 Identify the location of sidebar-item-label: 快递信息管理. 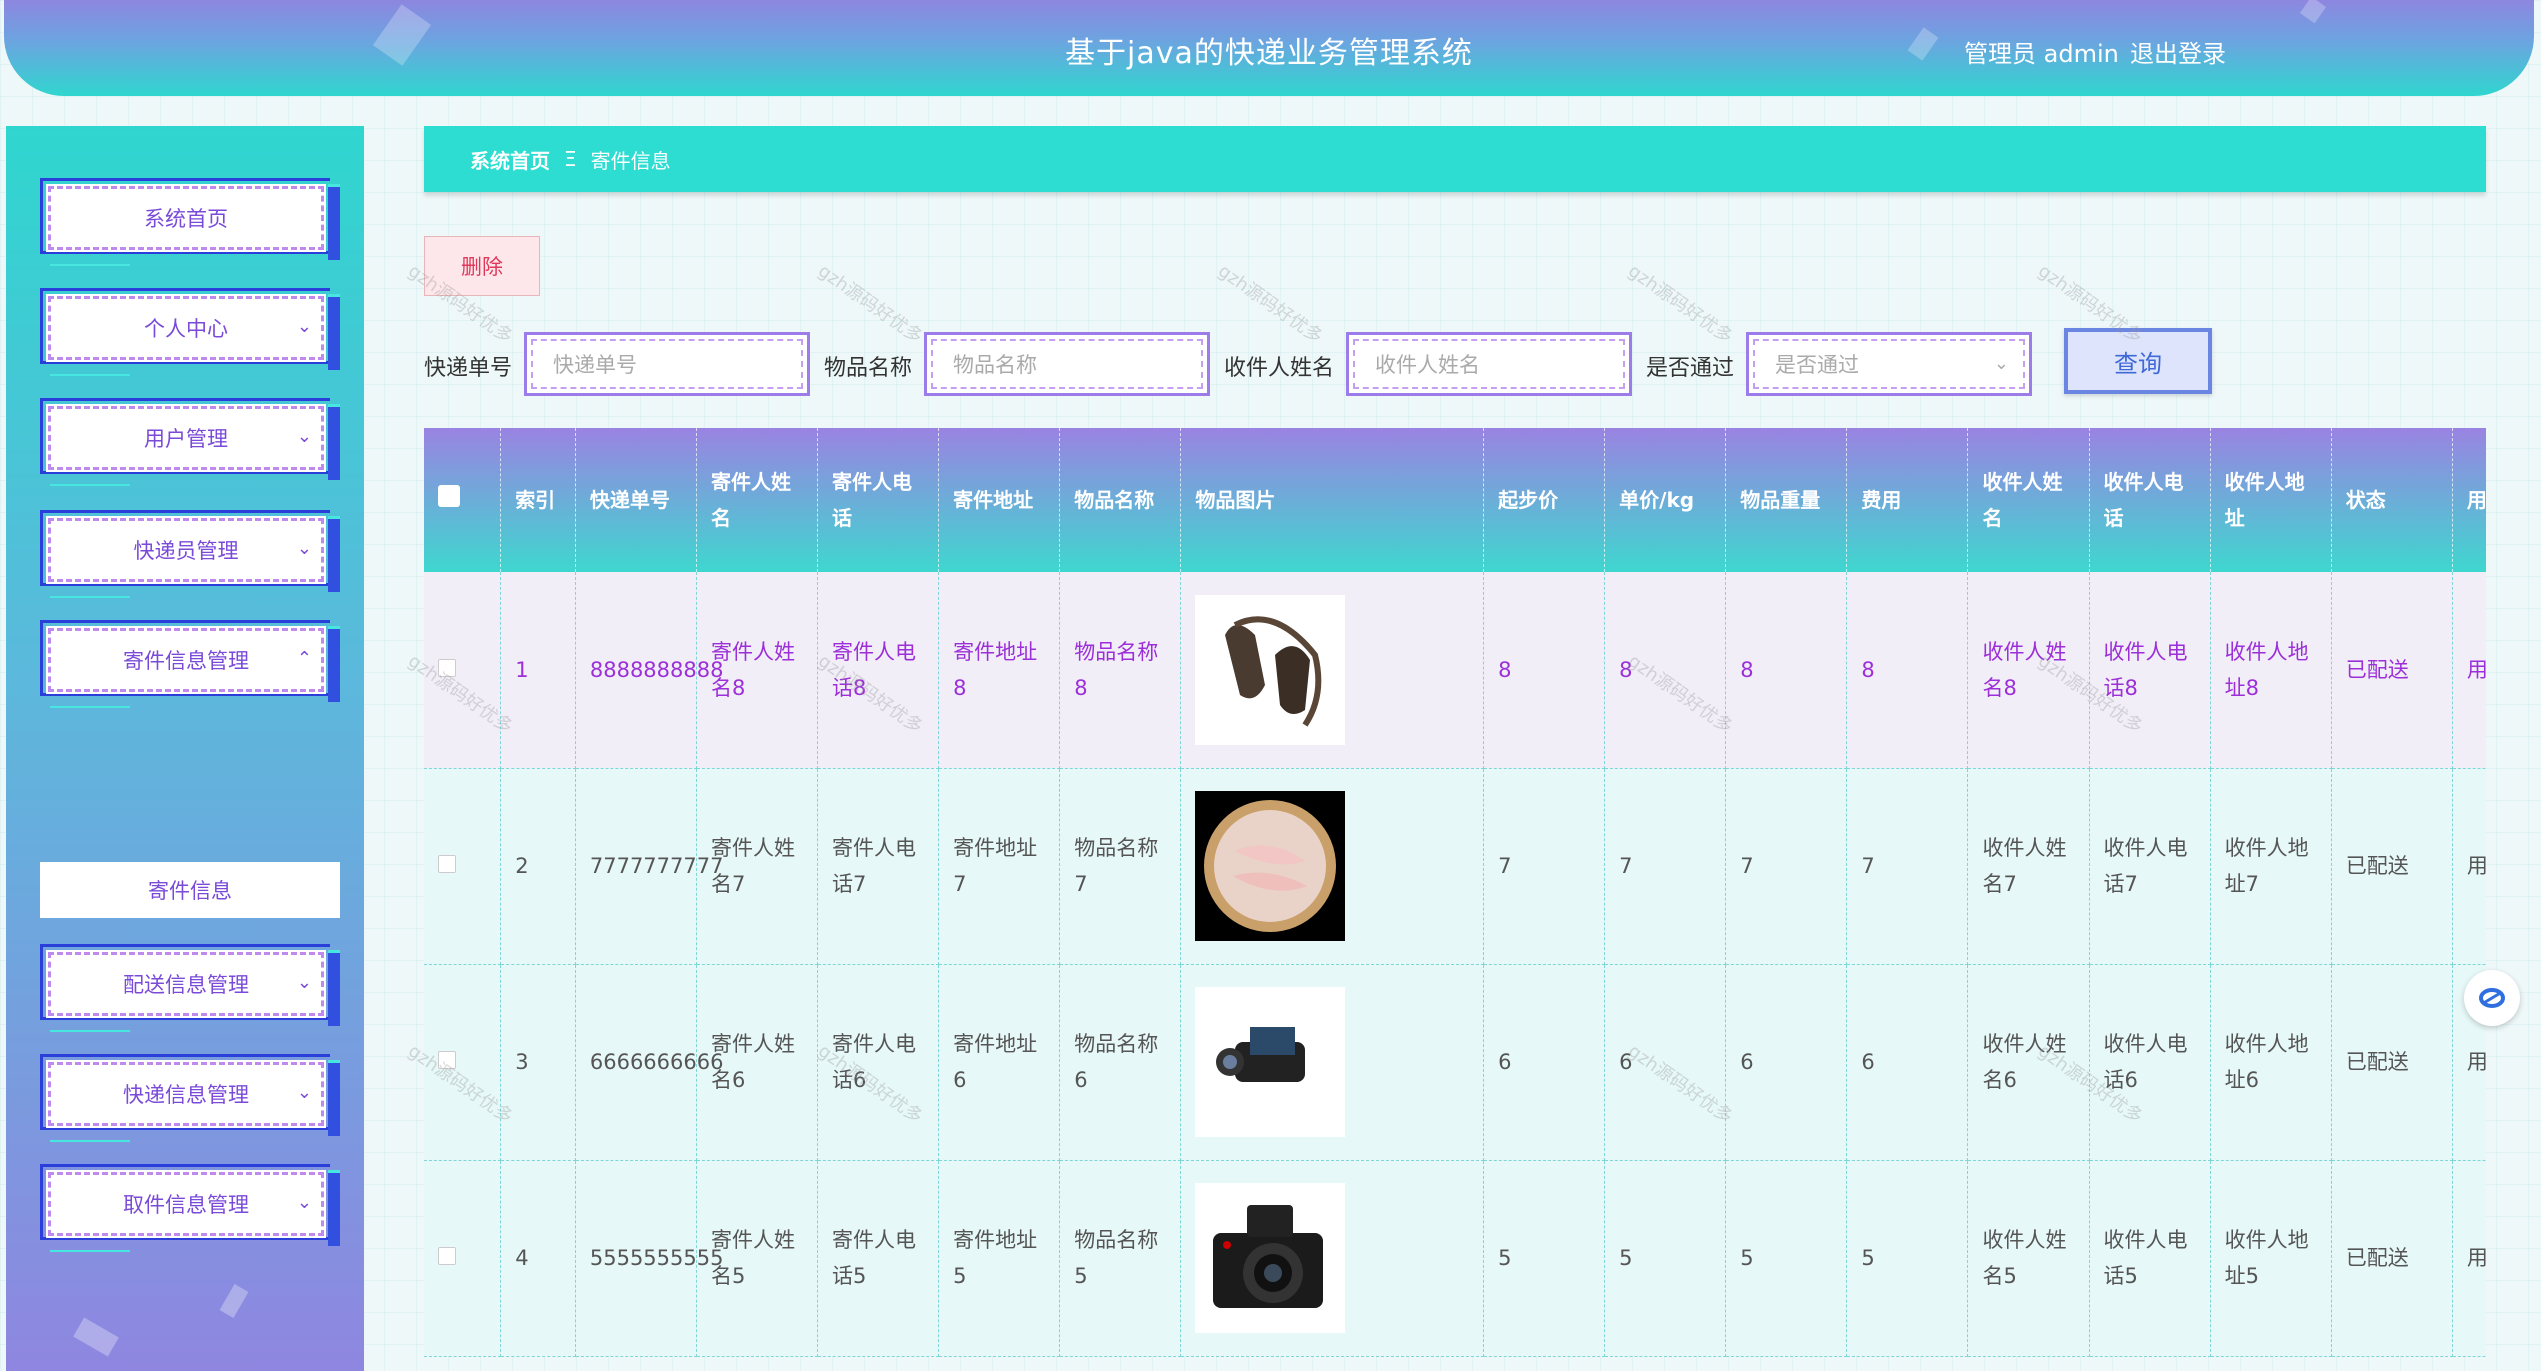
(186, 1095).